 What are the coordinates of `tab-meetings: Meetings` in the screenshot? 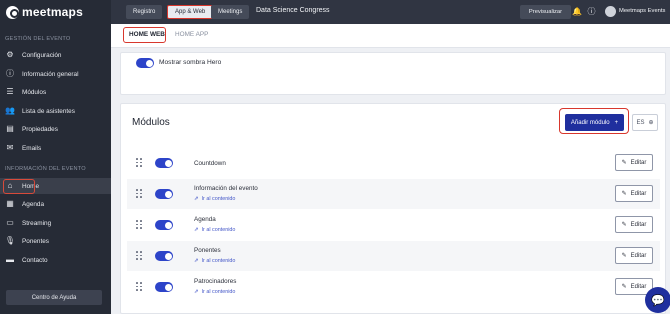 It's located at (230, 12).